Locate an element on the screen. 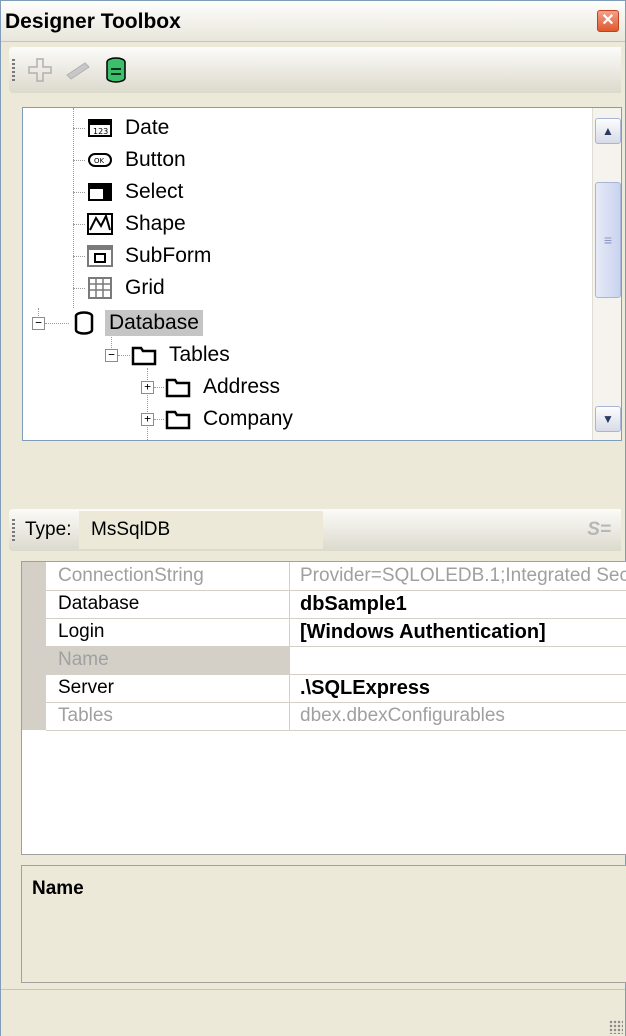 This screenshot has height=1036, width=626. subform-icon is located at coordinates (100, 256).